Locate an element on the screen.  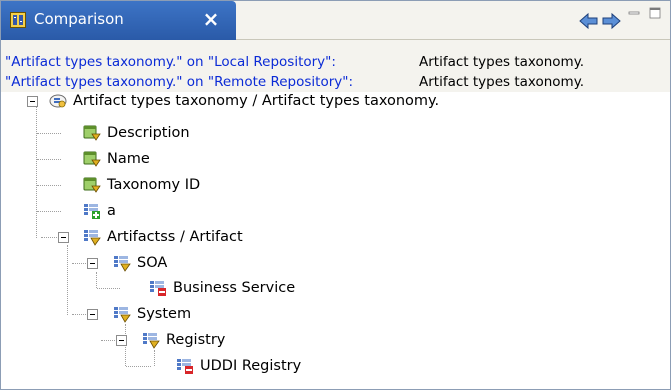
tree-item: Name is located at coordinates (116, 159).